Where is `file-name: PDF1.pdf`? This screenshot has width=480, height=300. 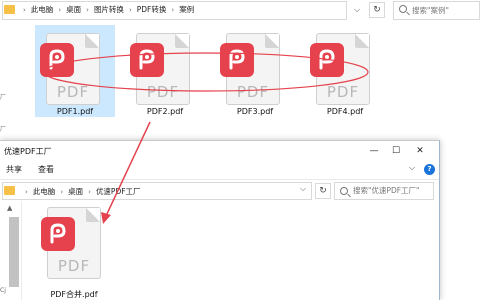
file-name: PDF1.pdf is located at coordinates (75, 111).